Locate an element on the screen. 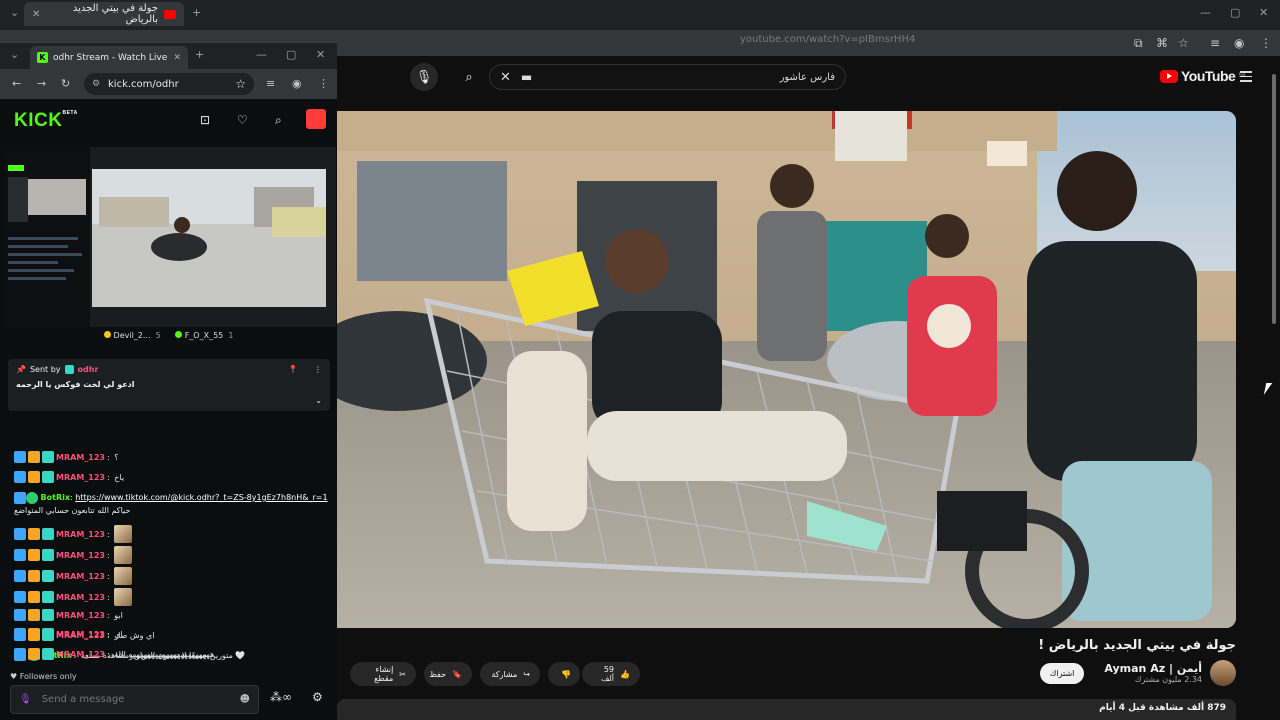  translate-icon: ⌘ is located at coordinates (1162, 43).